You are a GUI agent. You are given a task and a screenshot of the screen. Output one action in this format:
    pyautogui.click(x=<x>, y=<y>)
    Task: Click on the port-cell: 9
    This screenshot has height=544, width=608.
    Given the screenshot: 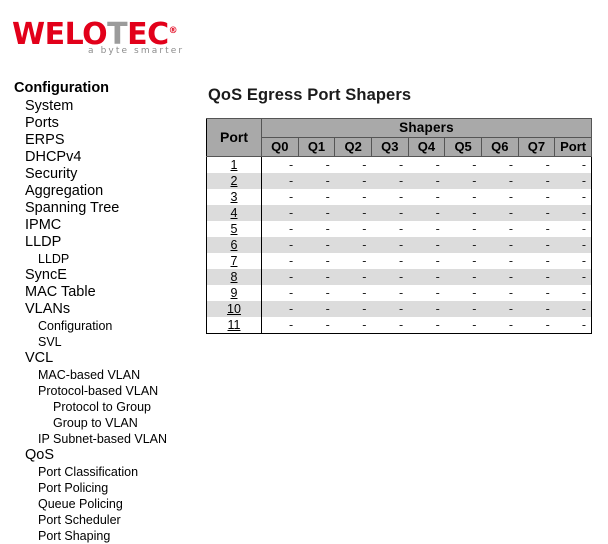 What is the action you would take?
    pyautogui.click(x=234, y=293)
    